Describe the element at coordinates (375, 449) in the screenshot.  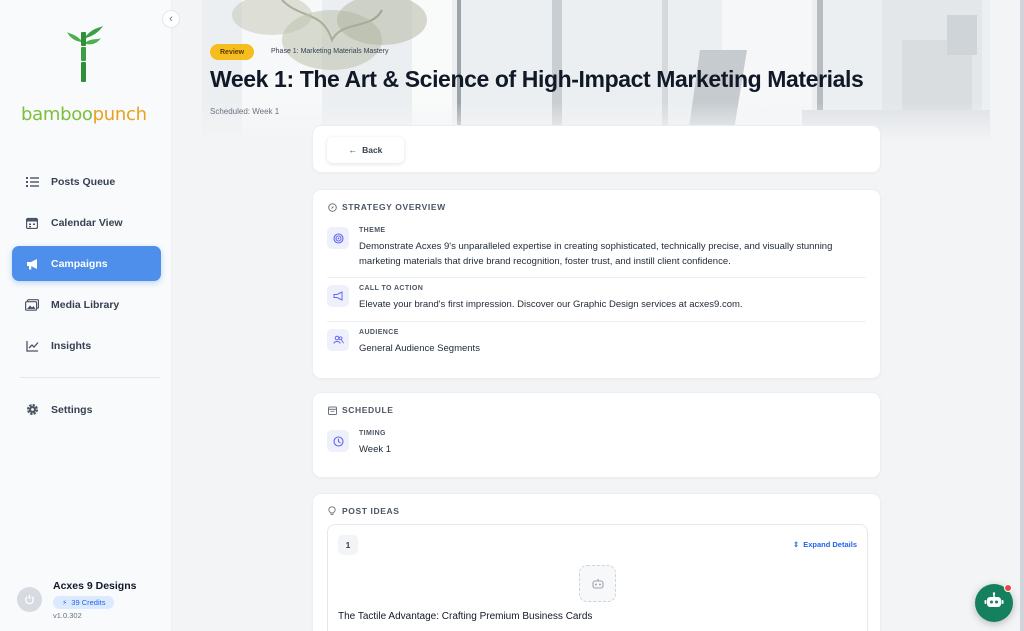
I see `timing-text: Week 1` at that location.